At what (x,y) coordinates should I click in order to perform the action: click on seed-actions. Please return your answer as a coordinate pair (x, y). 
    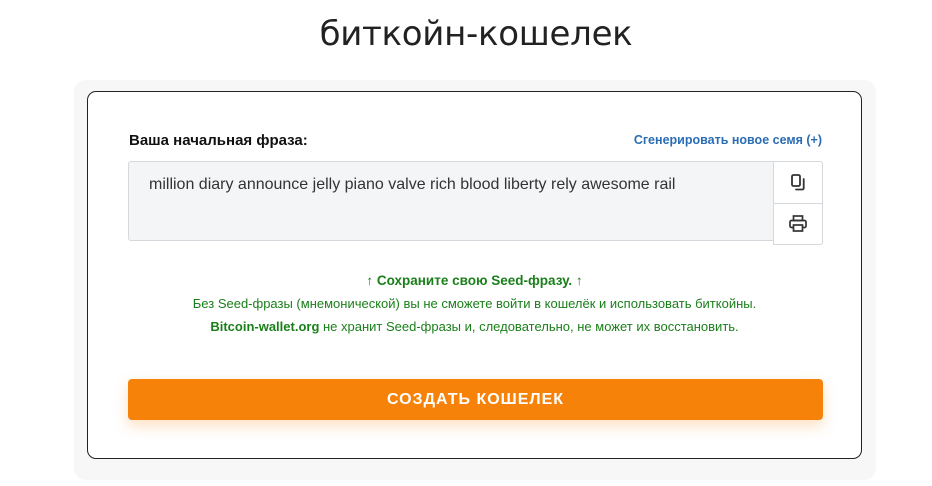
    Looking at the image, I should click on (798, 203).